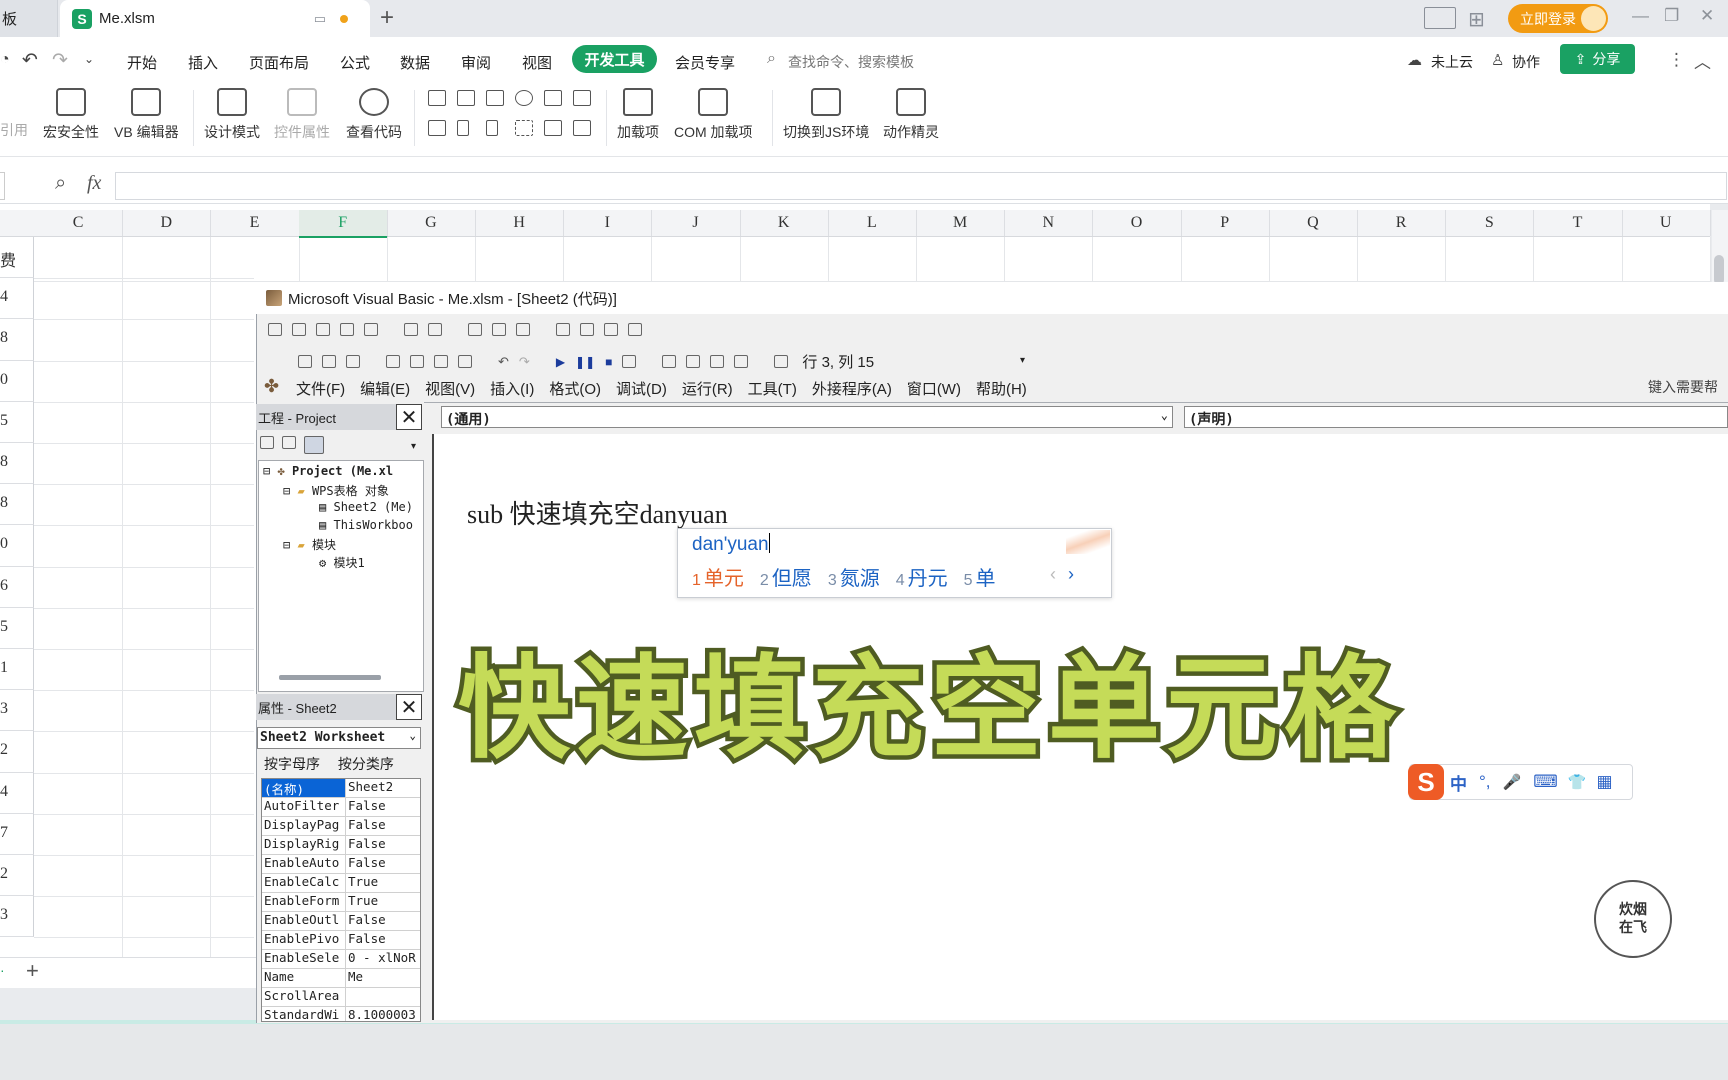 This screenshot has width=1728, height=1080. What do you see at coordinates (29, 18) in the screenshot?
I see `tab-previous: 板` at bounding box center [29, 18].